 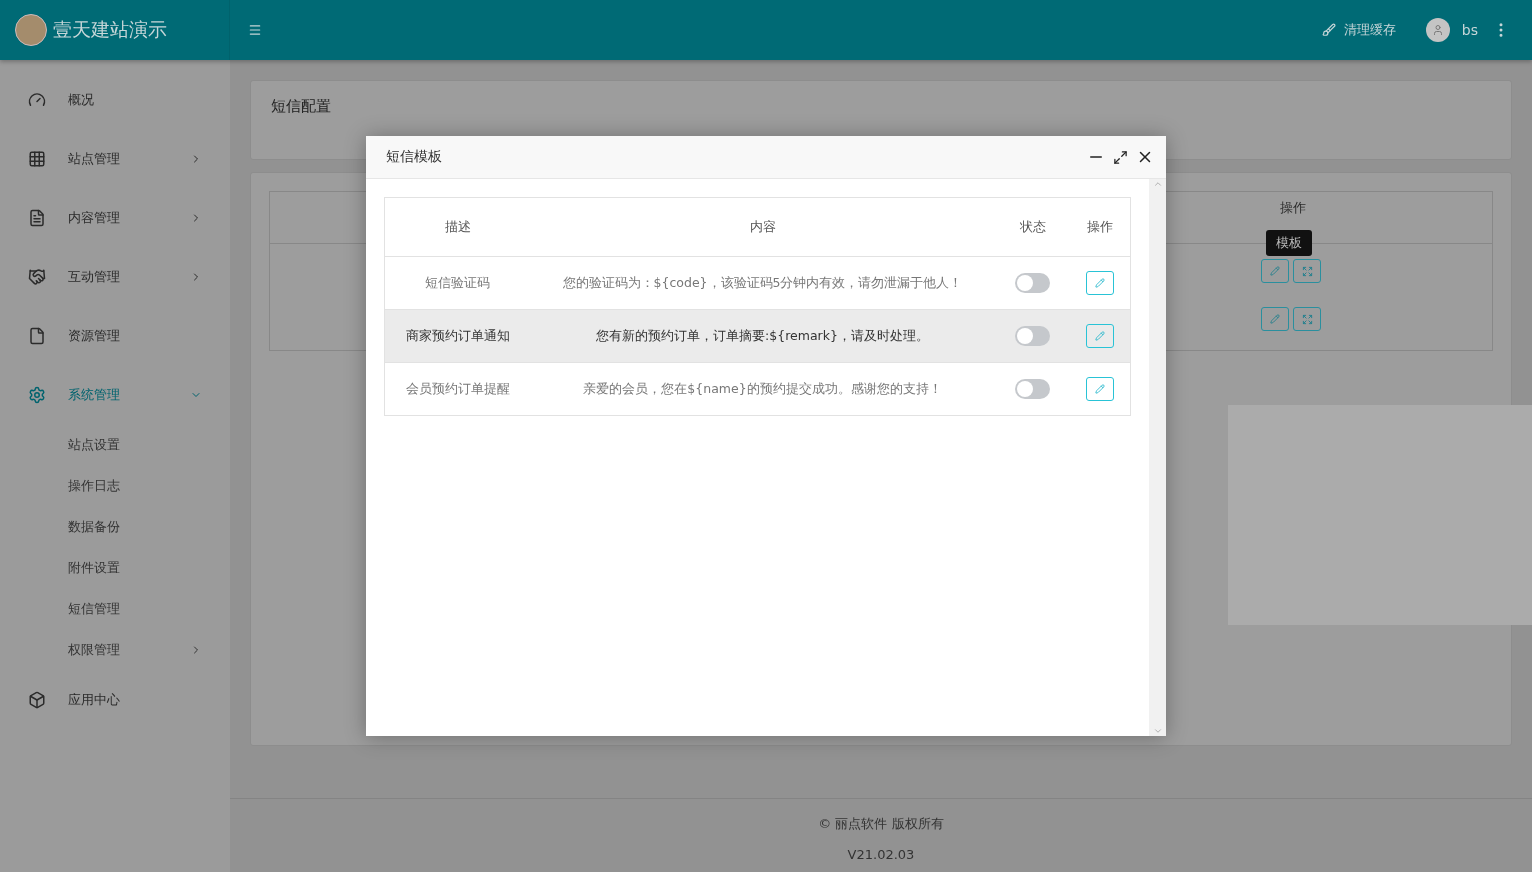 What do you see at coordinates (31, 30) in the screenshot?
I see `logo-avatar` at bounding box center [31, 30].